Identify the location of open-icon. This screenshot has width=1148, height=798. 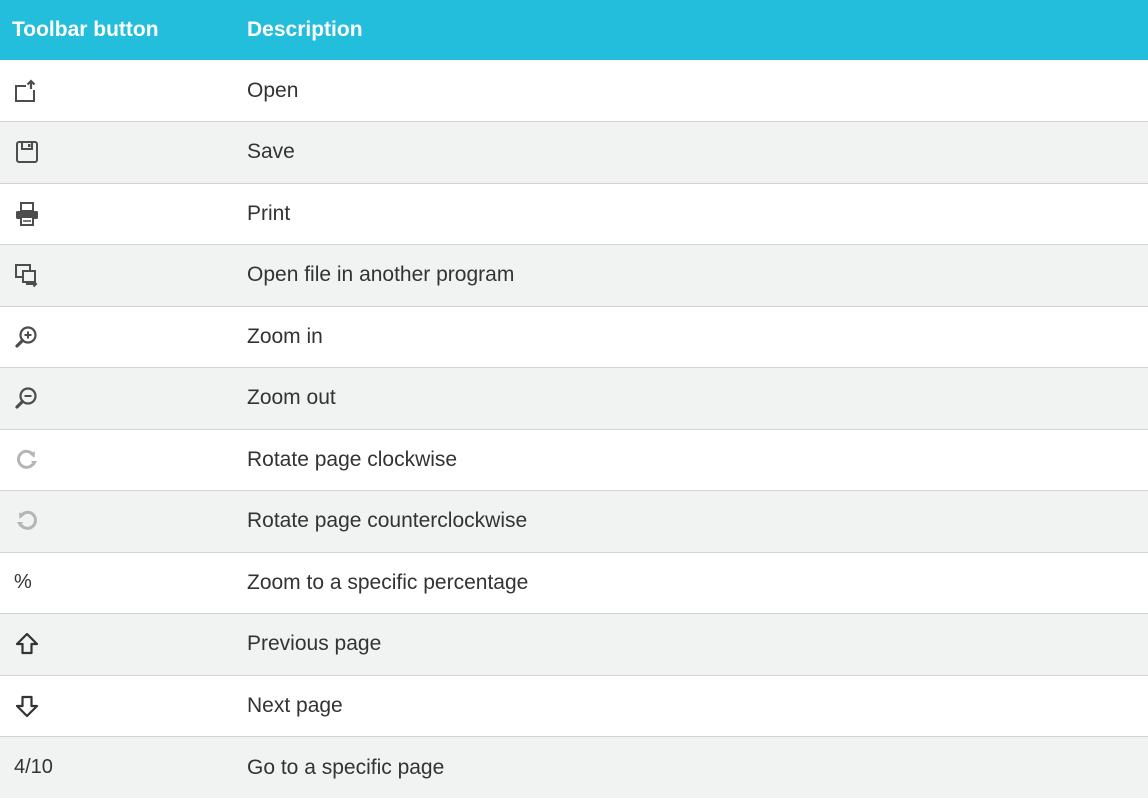
(27, 91).